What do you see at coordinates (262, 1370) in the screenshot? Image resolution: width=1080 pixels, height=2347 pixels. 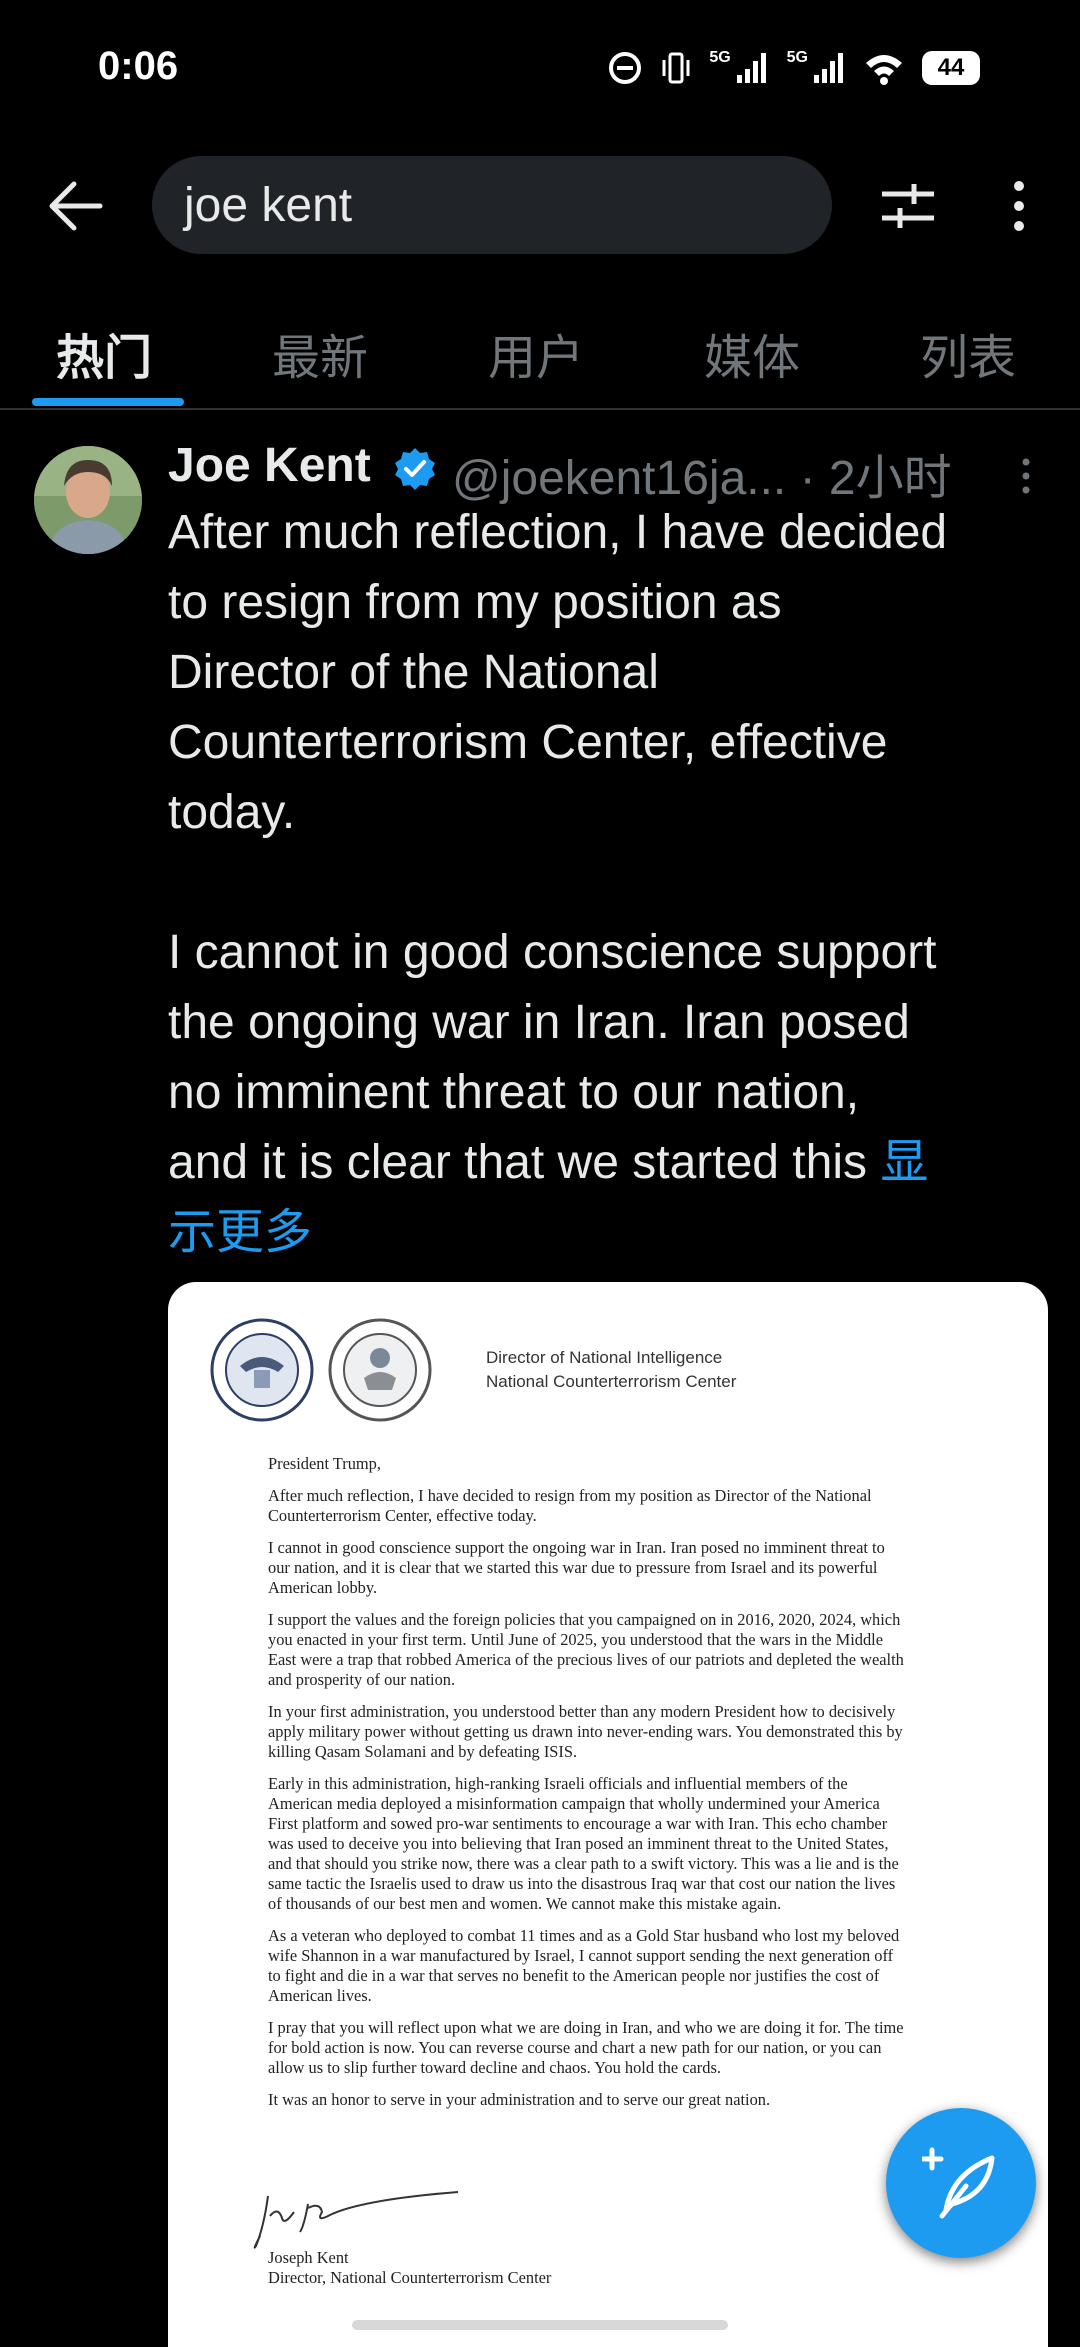 I see `dni-seal-icon` at bounding box center [262, 1370].